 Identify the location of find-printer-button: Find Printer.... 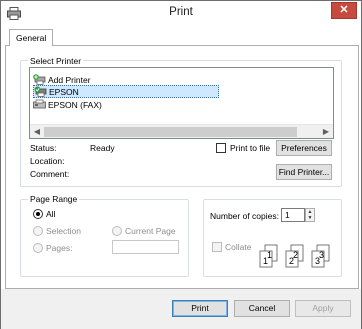
(304, 172).